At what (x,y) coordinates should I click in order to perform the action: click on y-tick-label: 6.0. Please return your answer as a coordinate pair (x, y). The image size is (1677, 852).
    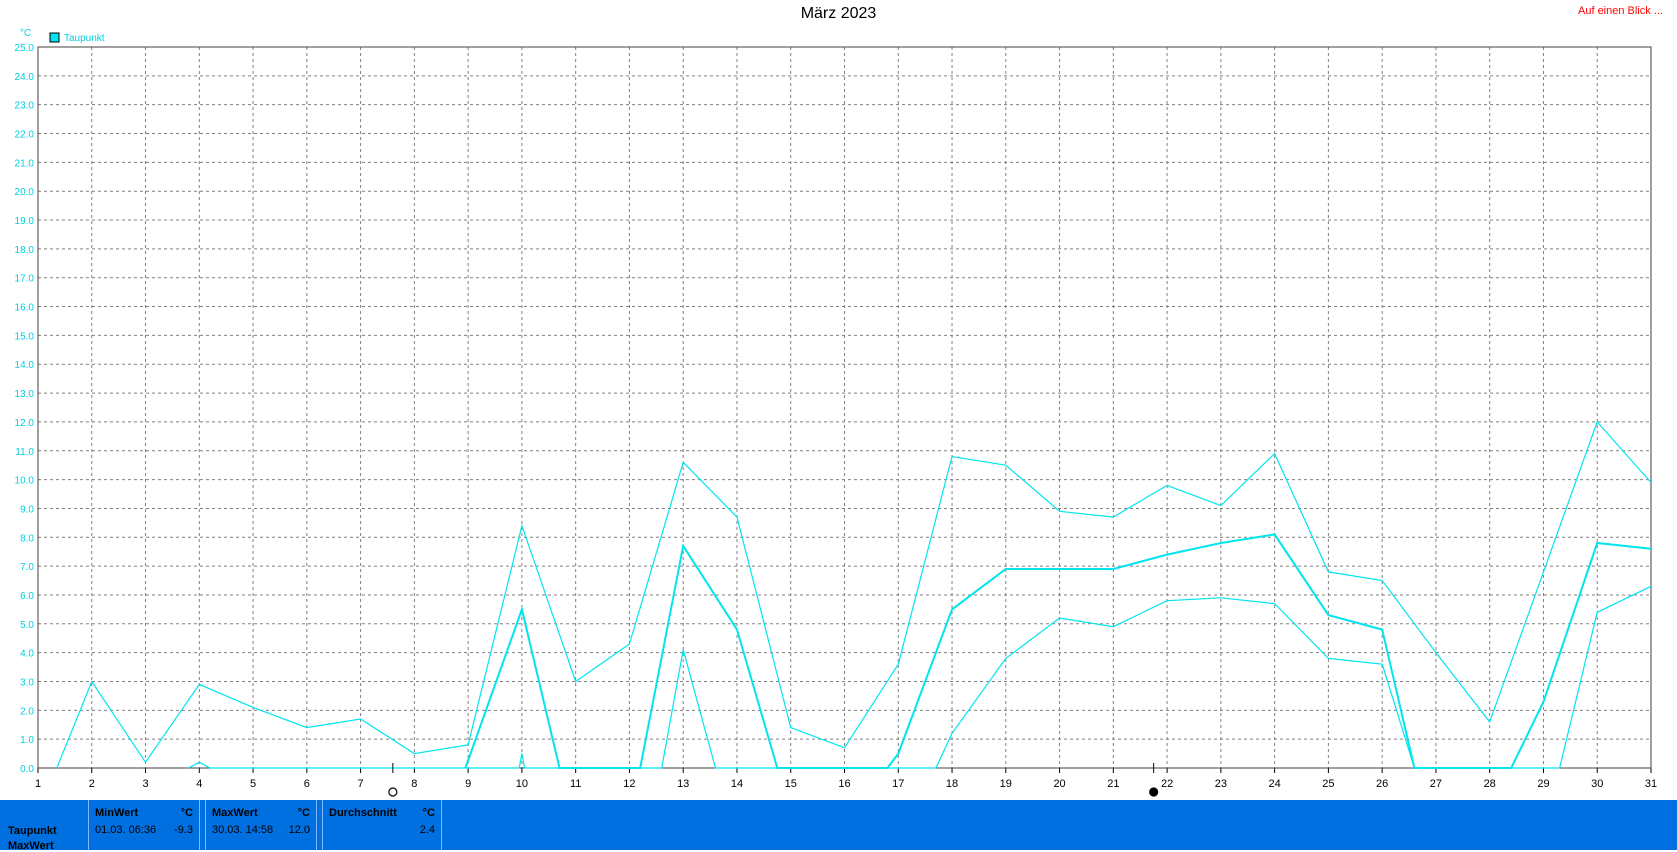
    Looking at the image, I should click on (27, 596).